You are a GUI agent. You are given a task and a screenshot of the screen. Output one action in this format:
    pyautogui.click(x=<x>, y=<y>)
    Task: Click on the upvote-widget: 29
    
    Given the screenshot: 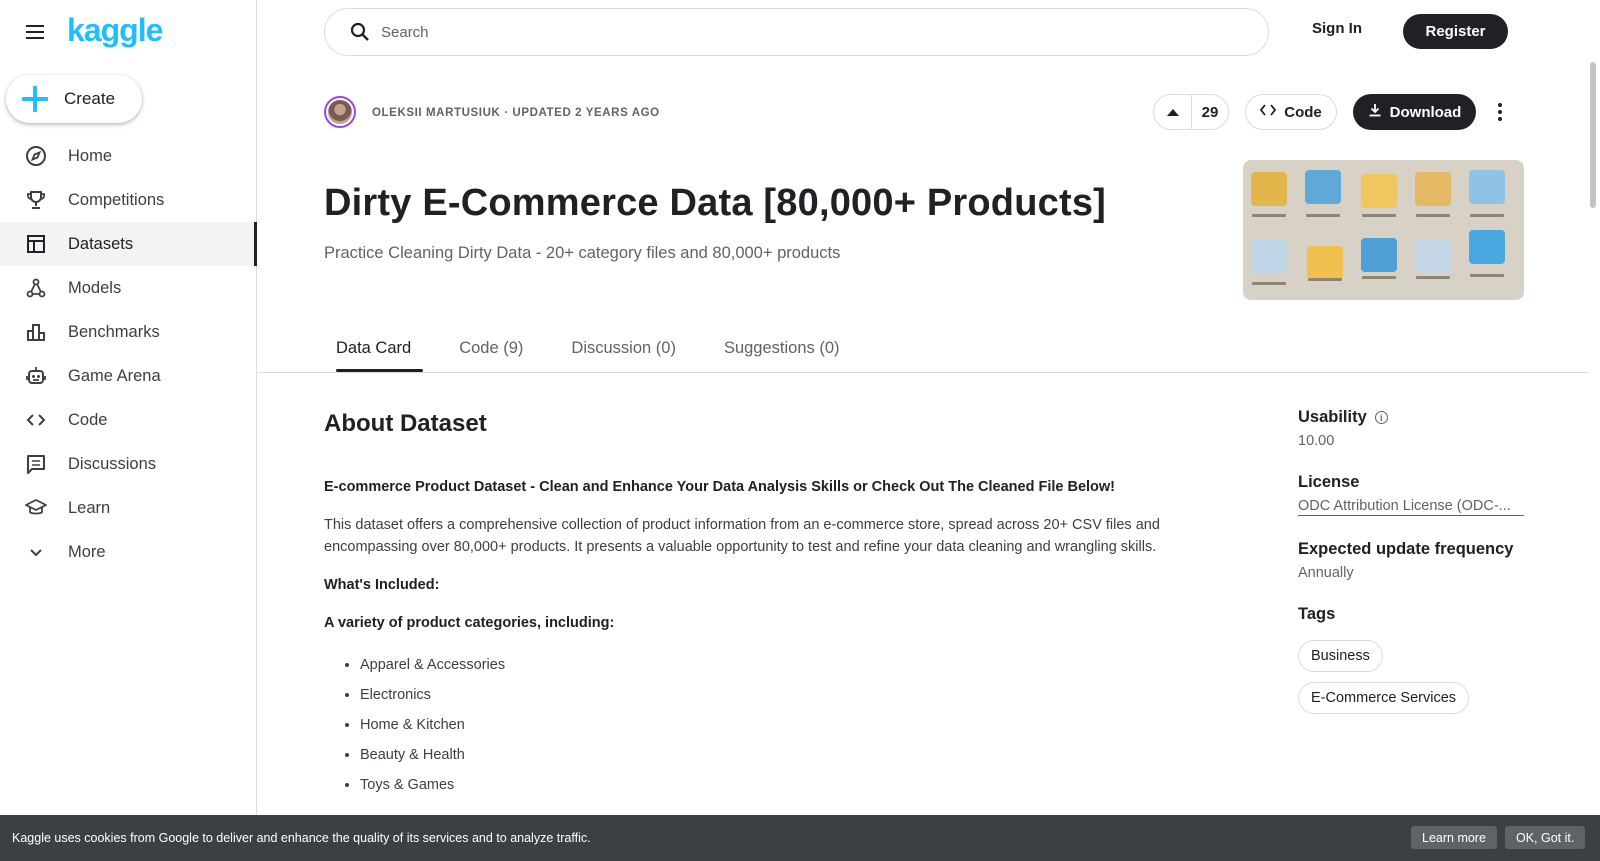 What is the action you would take?
    pyautogui.click(x=1191, y=112)
    